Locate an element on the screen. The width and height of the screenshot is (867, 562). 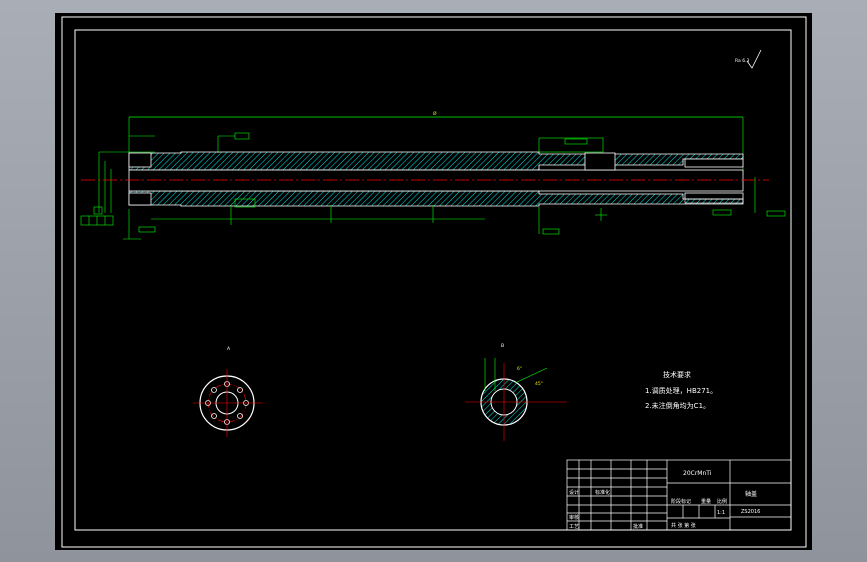
part-name-text: 轴盖 is located at coordinates (751, 494).